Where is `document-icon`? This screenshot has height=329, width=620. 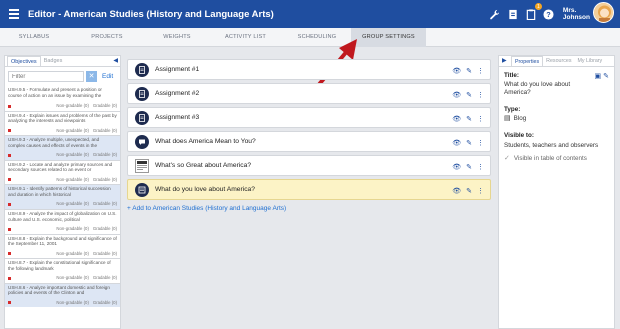 document-icon is located at coordinates (142, 93).